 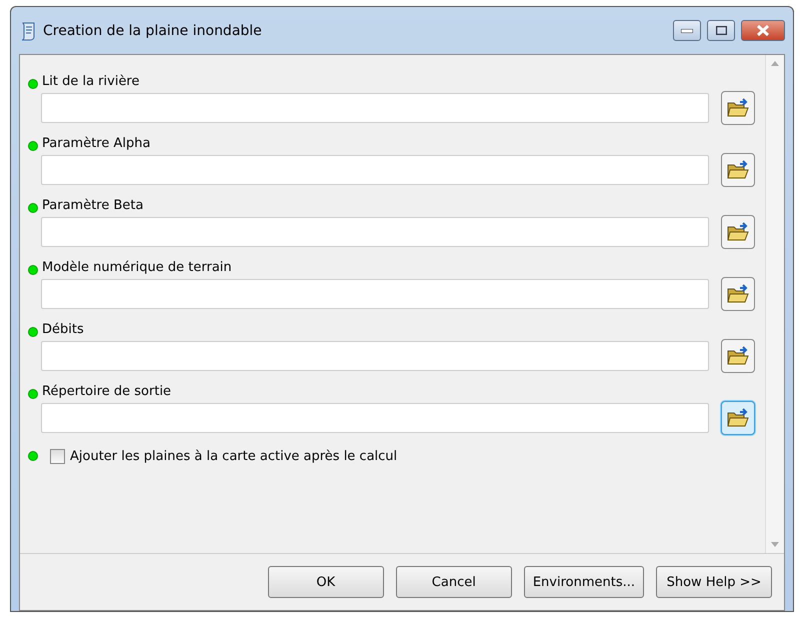 I want to click on parameter-label: Débits, so click(x=63, y=329).